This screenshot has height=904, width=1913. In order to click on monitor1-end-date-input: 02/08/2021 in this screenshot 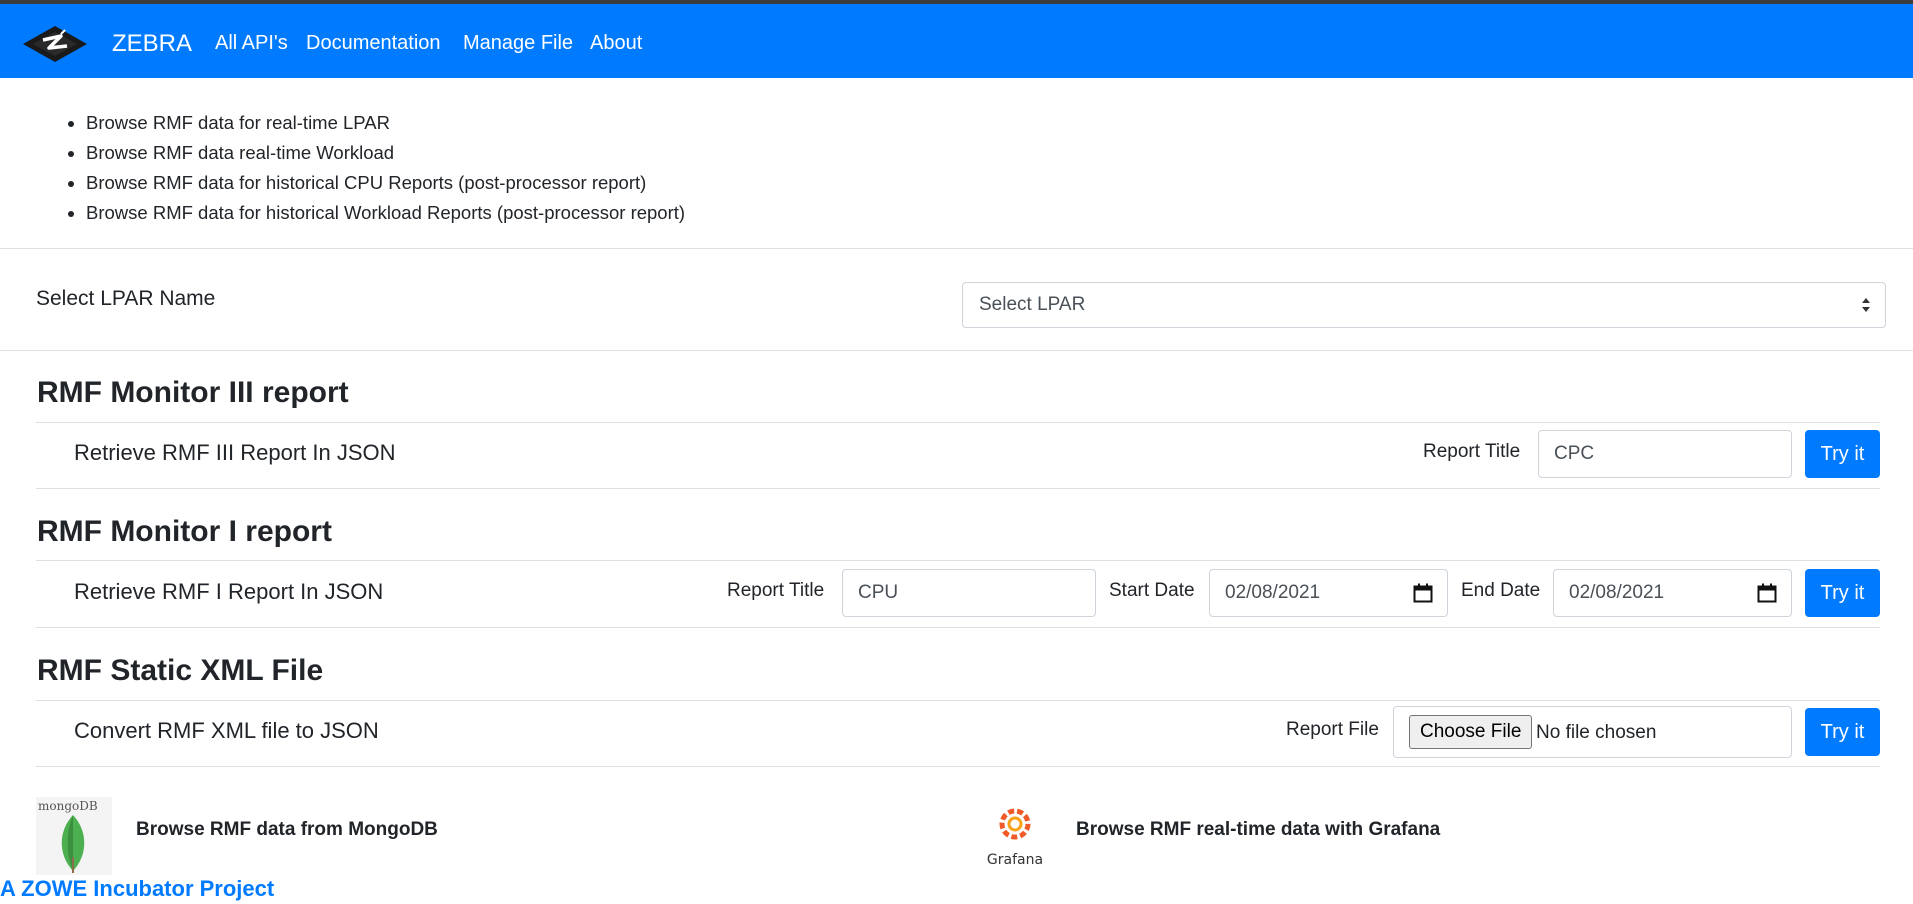, I will do `click(1672, 593)`.